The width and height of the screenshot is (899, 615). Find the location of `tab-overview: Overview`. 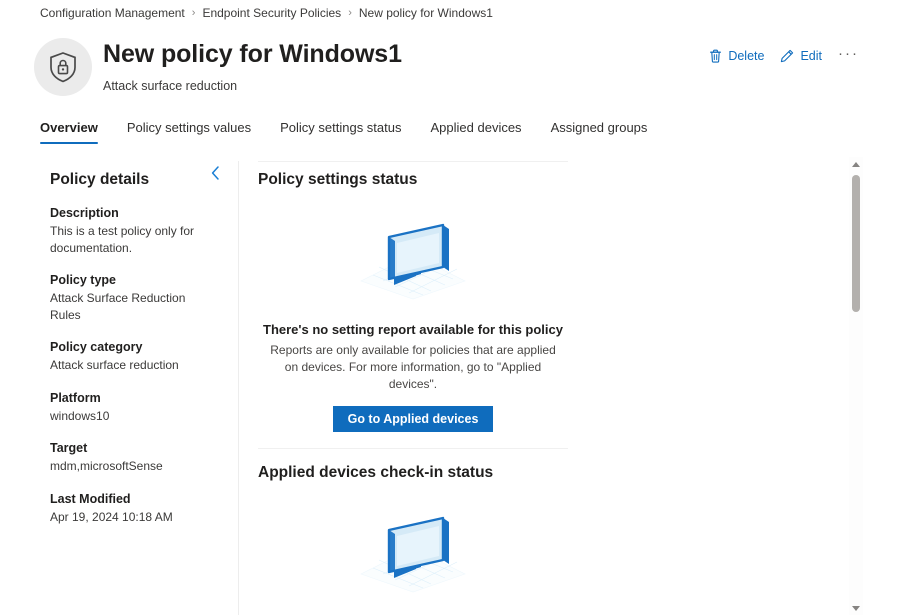

tab-overview: Overview is located at coordinates (69, 132).